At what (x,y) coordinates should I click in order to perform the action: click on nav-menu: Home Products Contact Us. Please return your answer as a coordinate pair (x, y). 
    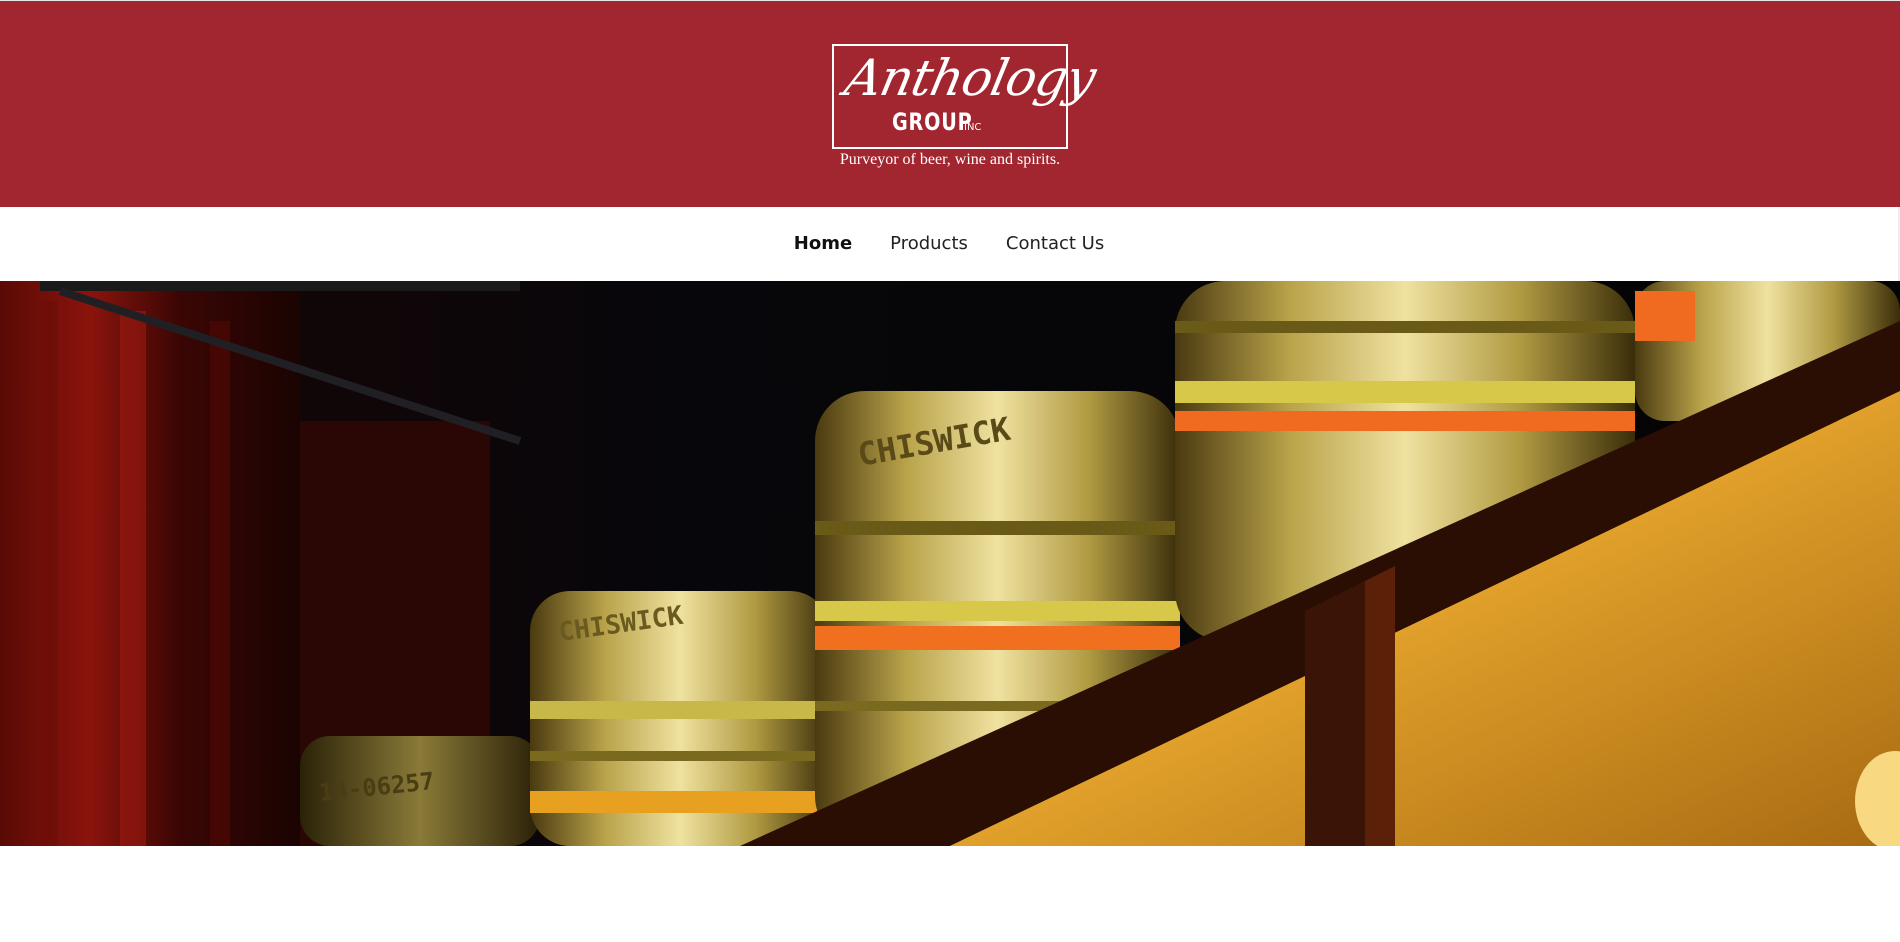
    Looking at the image, I should click on (949, 244).